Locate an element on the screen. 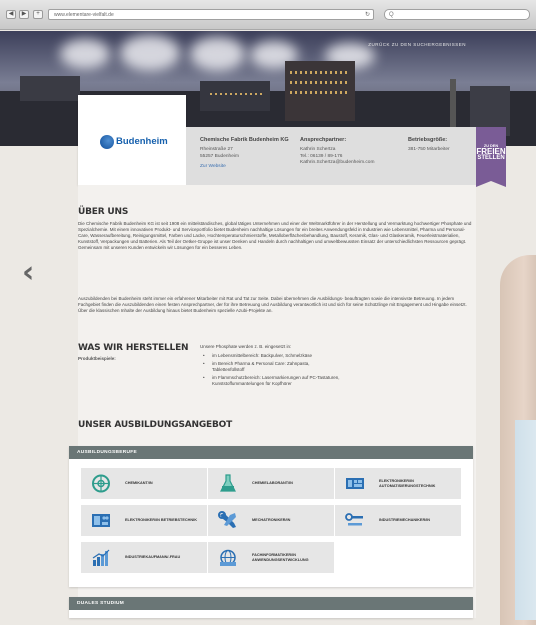  globe-network-icon is located at coordinates (228, 557).